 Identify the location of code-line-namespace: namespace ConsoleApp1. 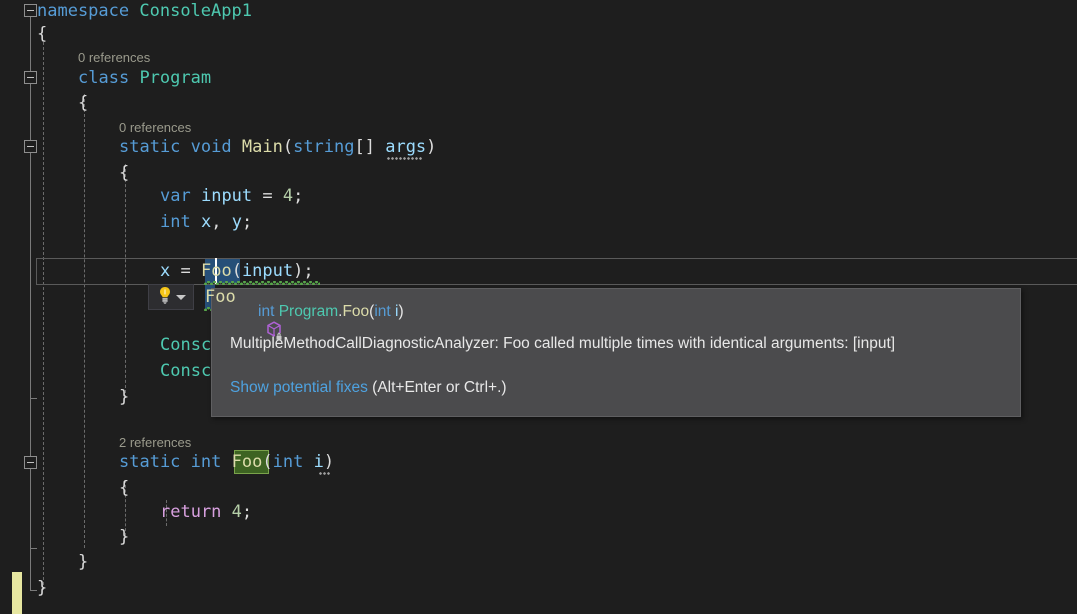
(144, 12).